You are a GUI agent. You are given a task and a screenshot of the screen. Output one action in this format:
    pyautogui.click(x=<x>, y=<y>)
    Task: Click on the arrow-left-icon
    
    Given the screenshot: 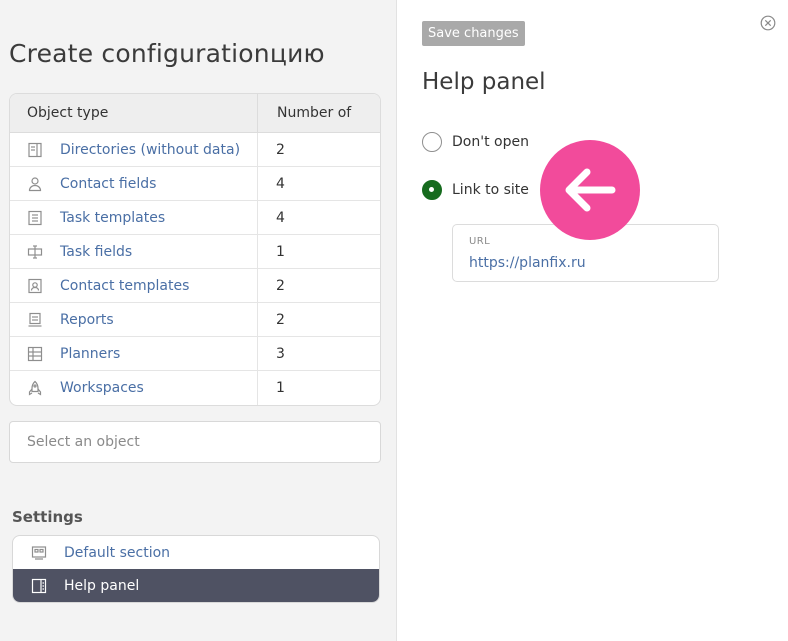 What is the action you would take?
    pyautogui.click(x=590, y=190)
    